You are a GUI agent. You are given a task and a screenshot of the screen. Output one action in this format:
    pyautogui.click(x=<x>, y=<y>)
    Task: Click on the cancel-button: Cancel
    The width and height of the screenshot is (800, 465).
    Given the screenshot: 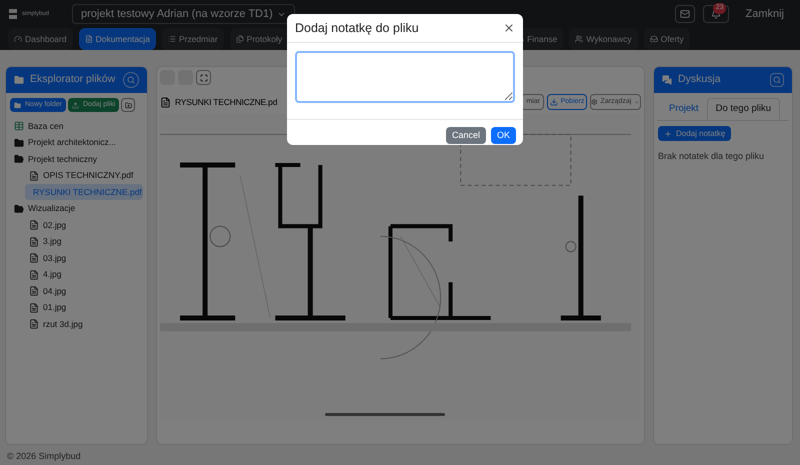 What is the action you would take?
    pyautogui.click(x=466, y=135)
    